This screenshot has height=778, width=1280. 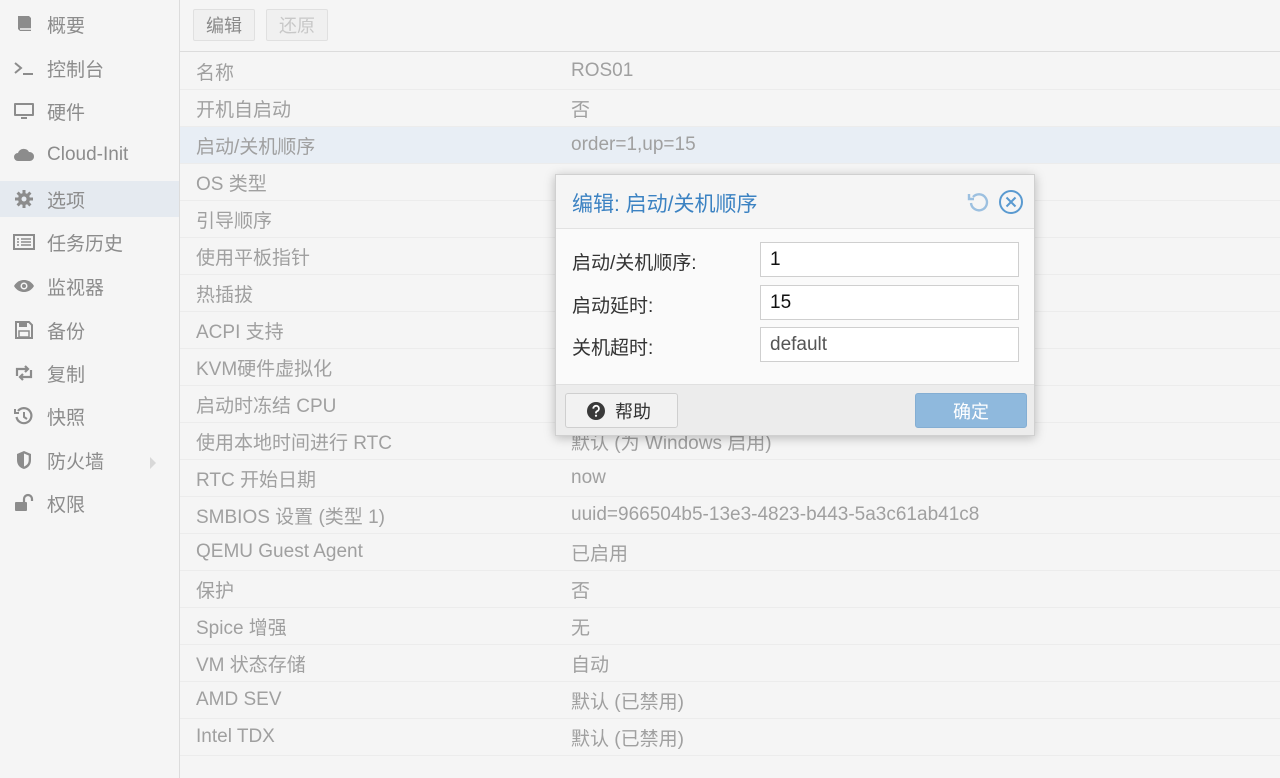 What do you see at coordinates (889, 302) in the screenshot?
I see `startup-delay-input` at bounding box center [889, 302].